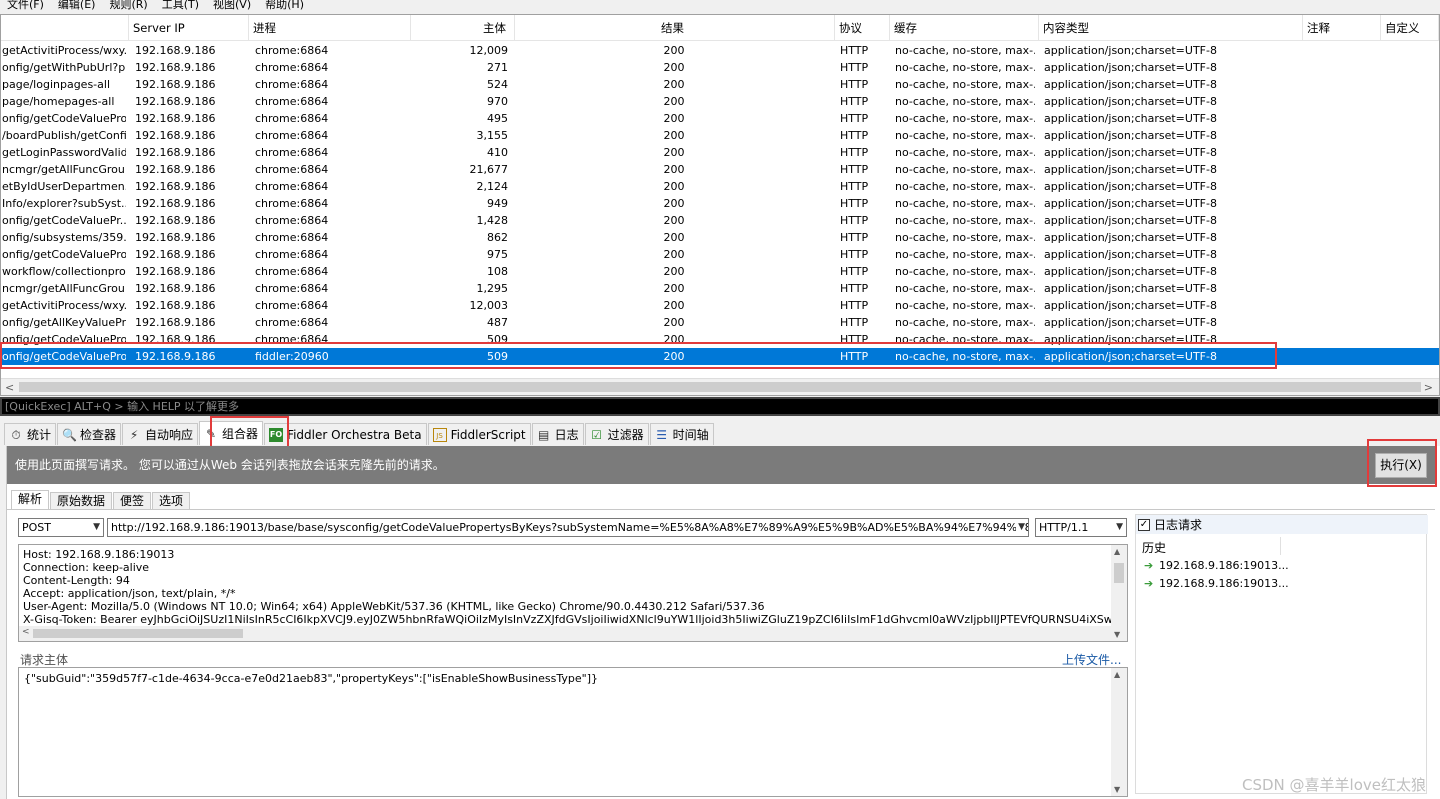 This screenshot has height=799, width=1440. What do you see at coordinates (557, 434) in the screenshot?
I see `tab-log-document: ▤ 日志` at bounding box center [557, 434].